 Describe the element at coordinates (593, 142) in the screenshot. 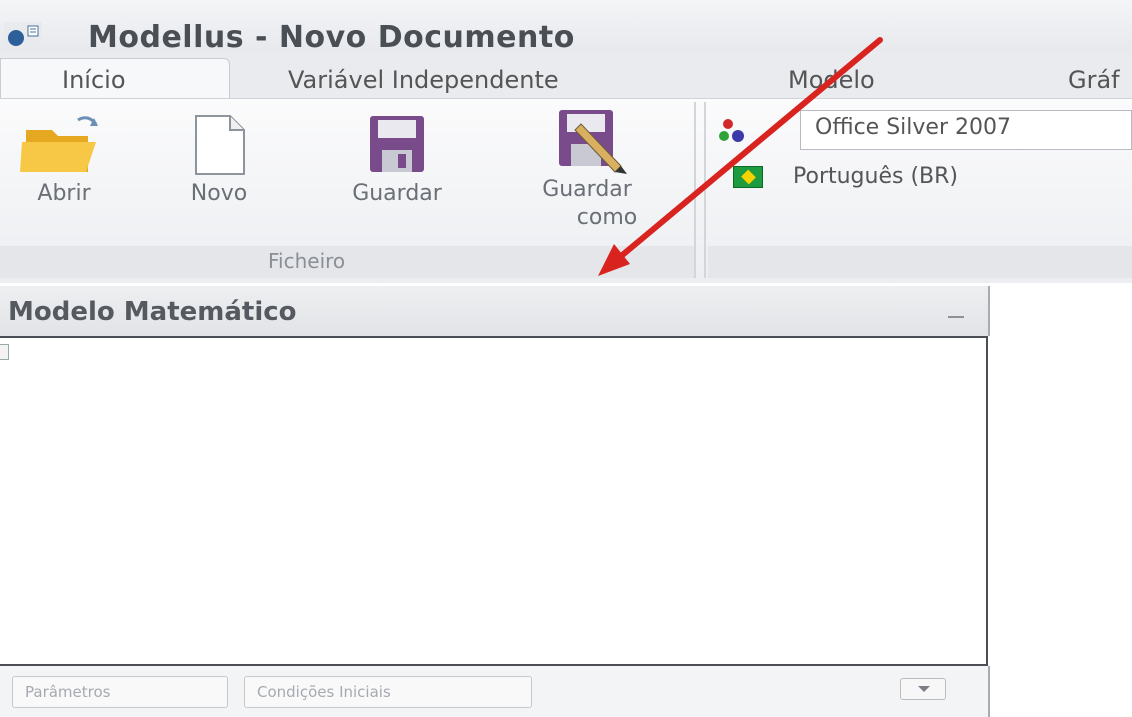

I see `save-as-icon` at that location.